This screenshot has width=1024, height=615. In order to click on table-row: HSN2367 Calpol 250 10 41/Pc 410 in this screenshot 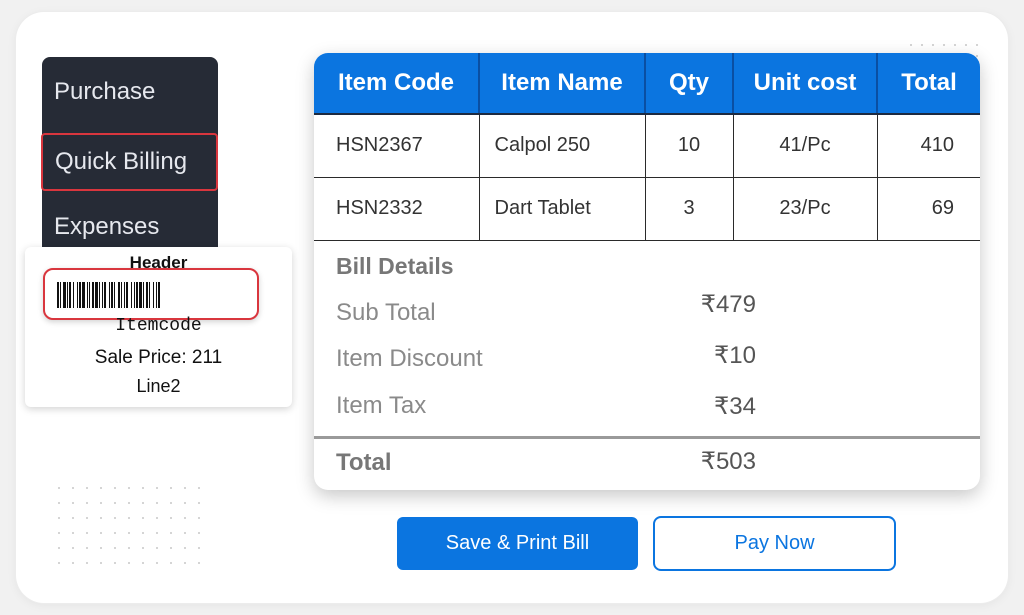, I will do `click(647, 146)`.